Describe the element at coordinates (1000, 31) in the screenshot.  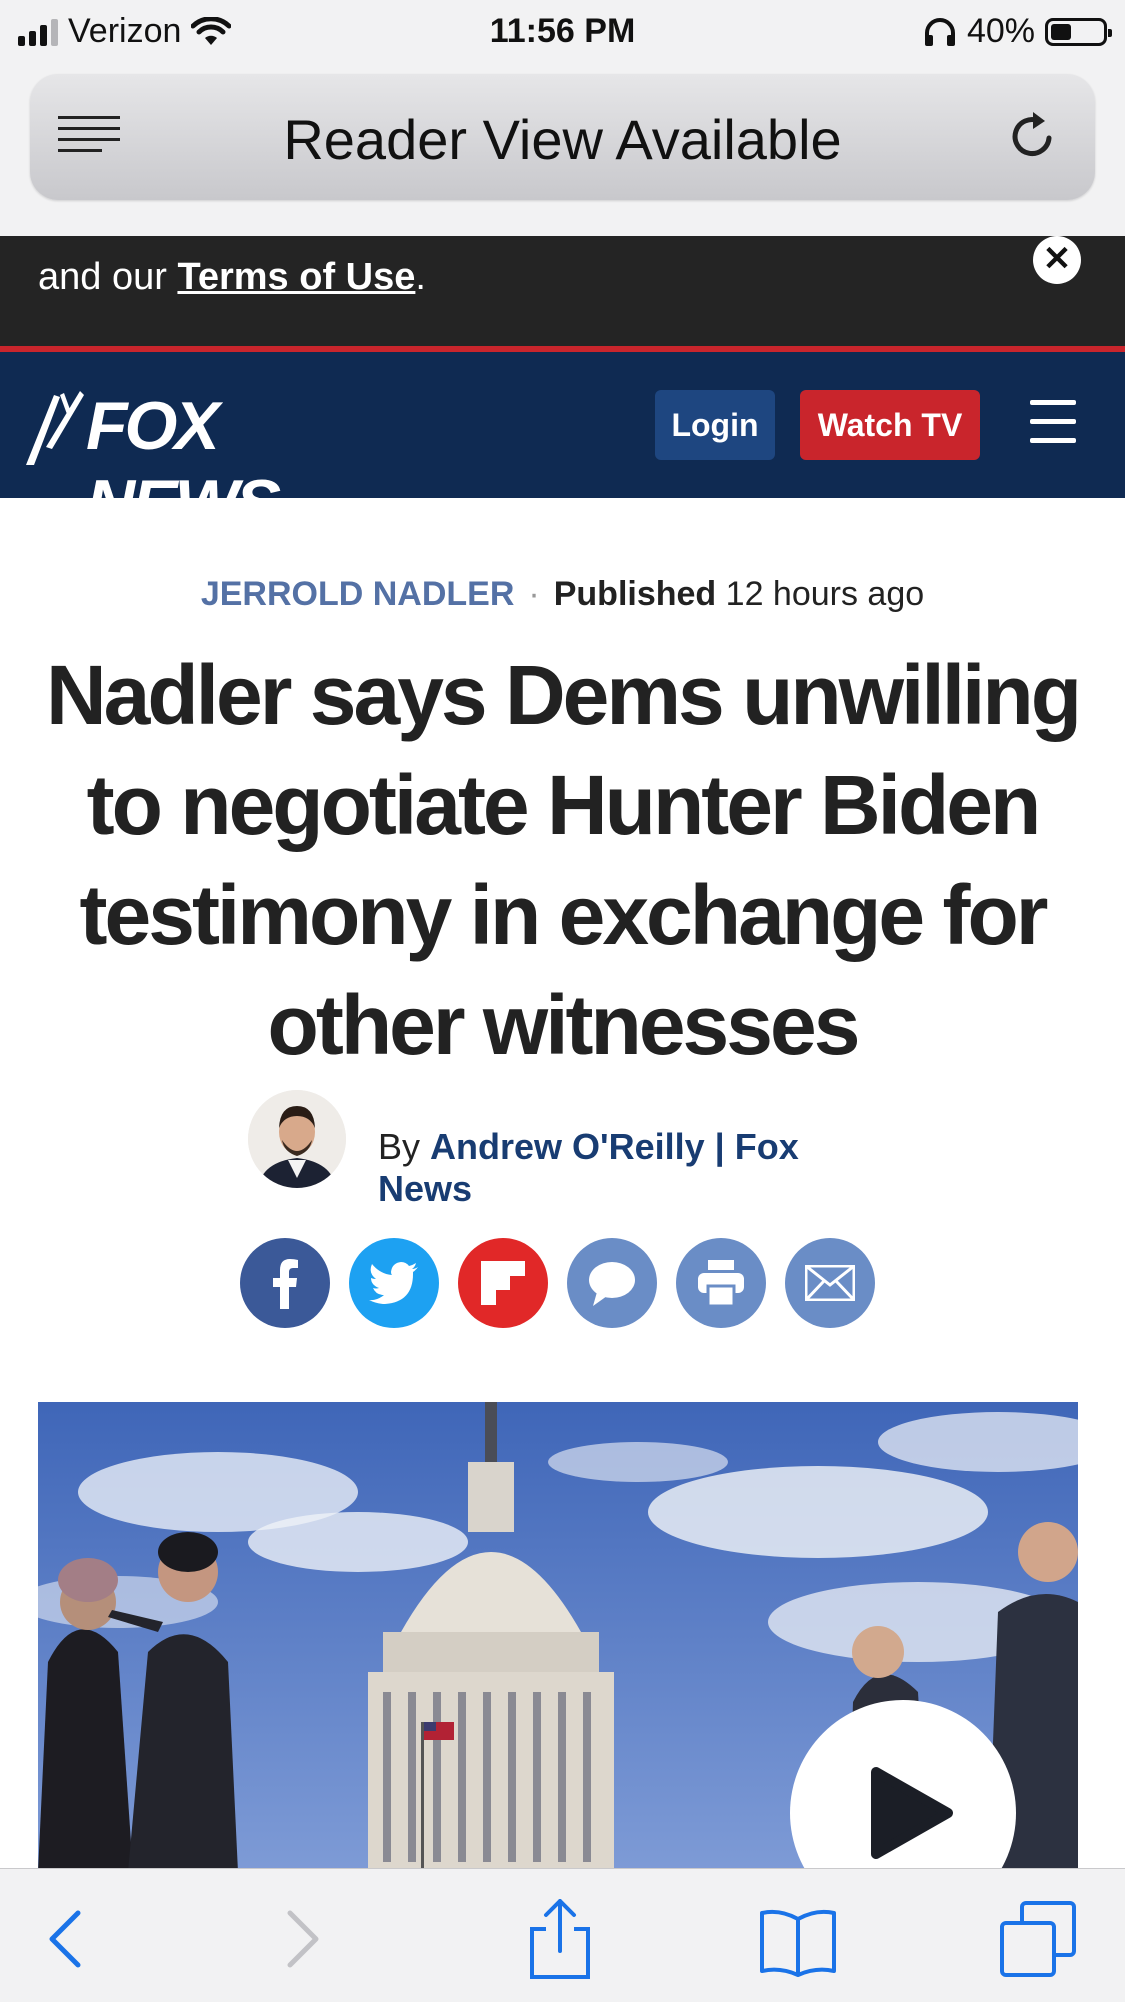
I see `battery-percent: 40%` at that location.